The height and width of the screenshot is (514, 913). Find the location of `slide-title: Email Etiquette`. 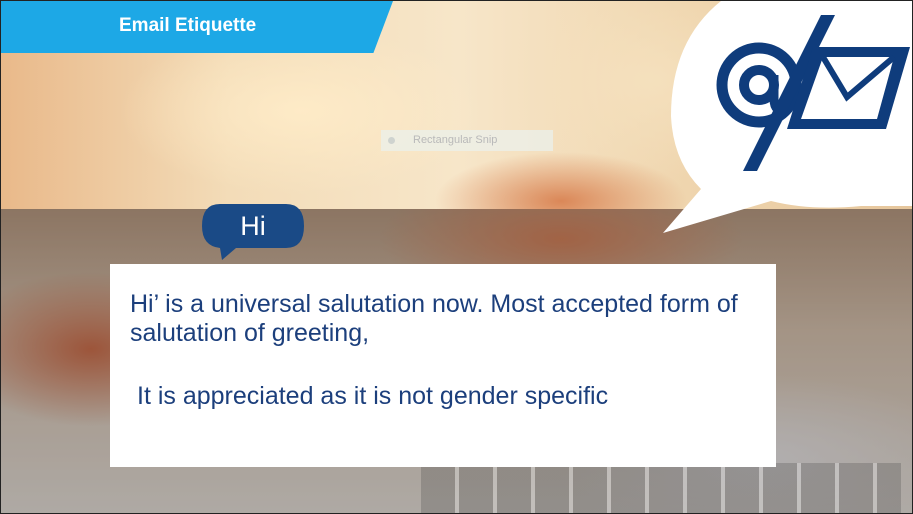

slide-title: Email Etiquette is located at coordinates (188, 25).